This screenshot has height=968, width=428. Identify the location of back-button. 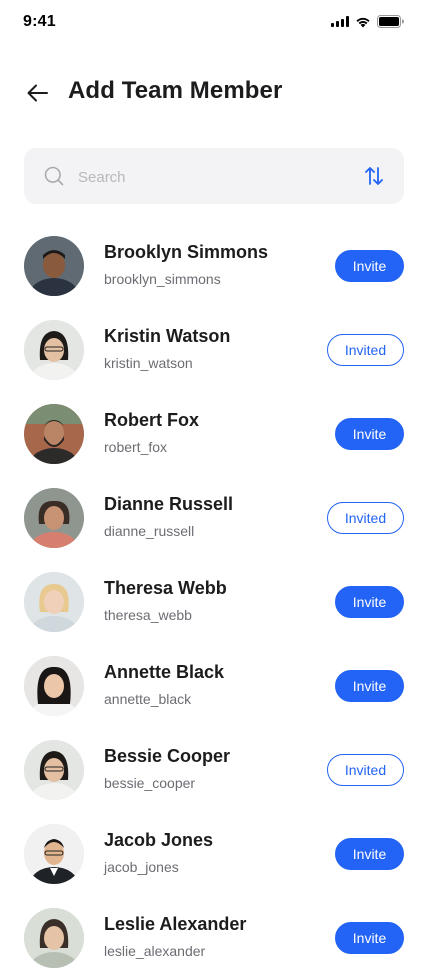
(38, 93).